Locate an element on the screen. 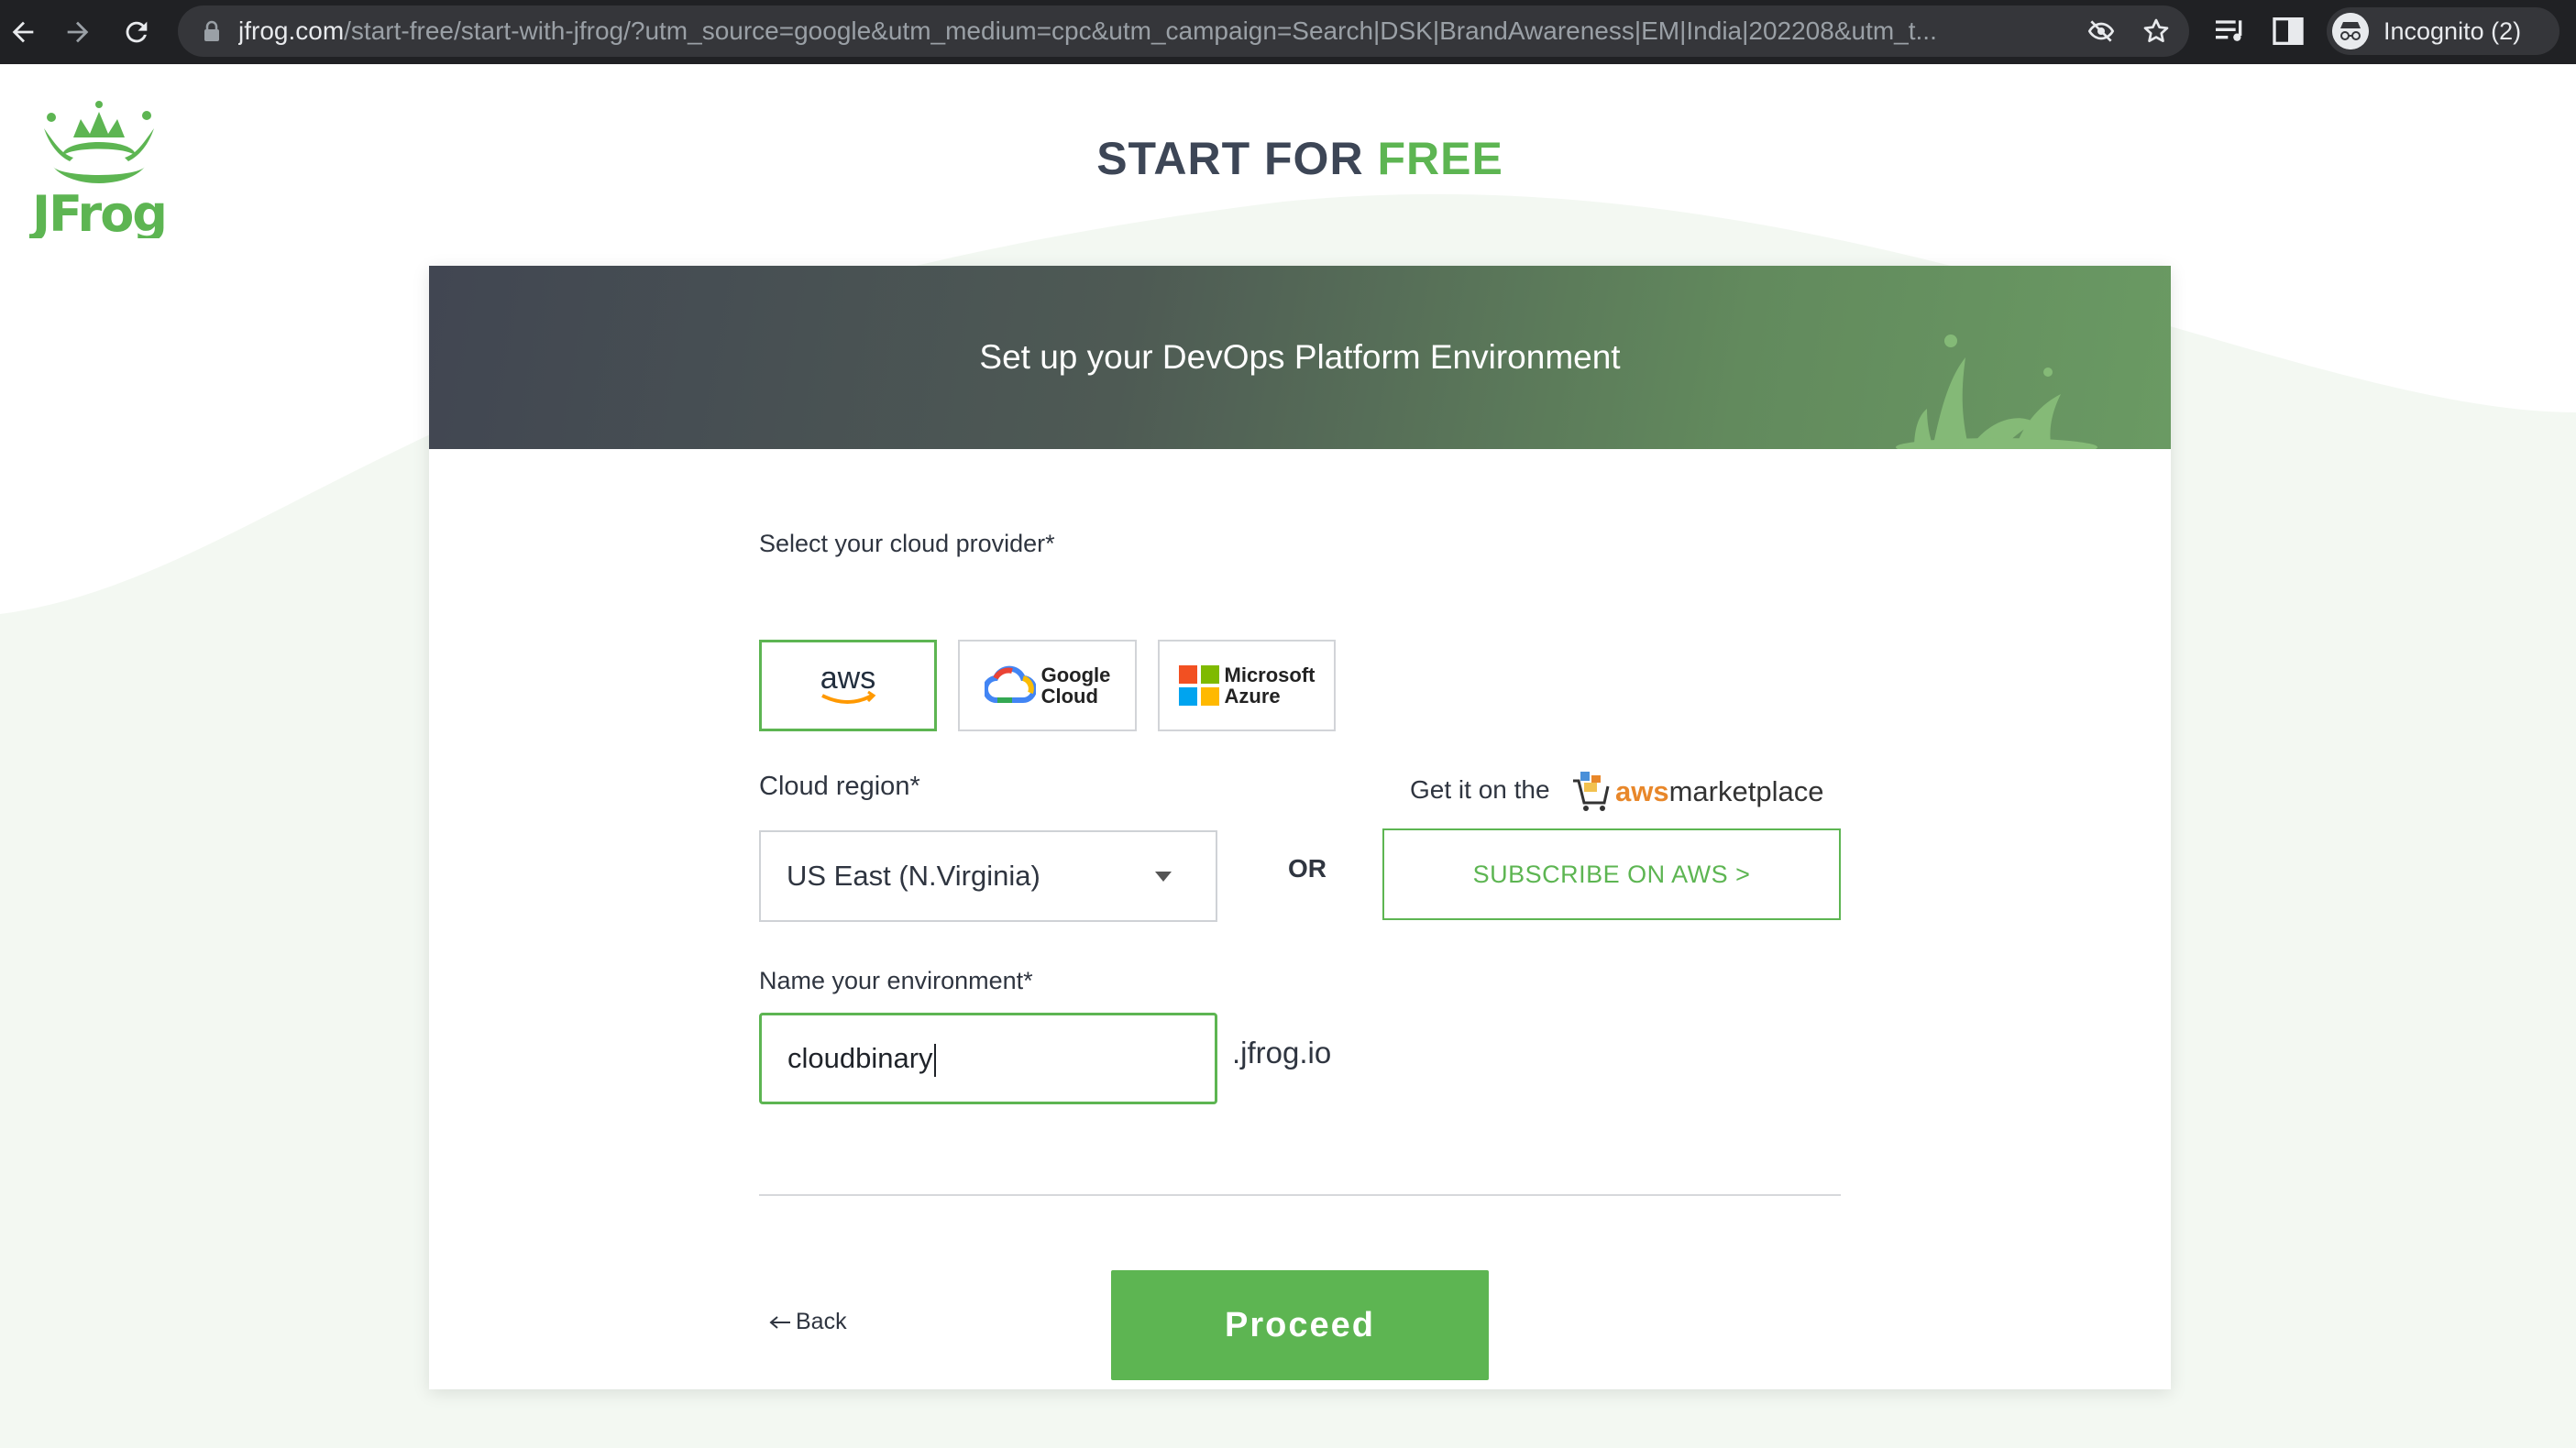 The height and width of the screenshot is (1448, 2576). page-title: START FOR FREE is located at coordinates (1288, 158).